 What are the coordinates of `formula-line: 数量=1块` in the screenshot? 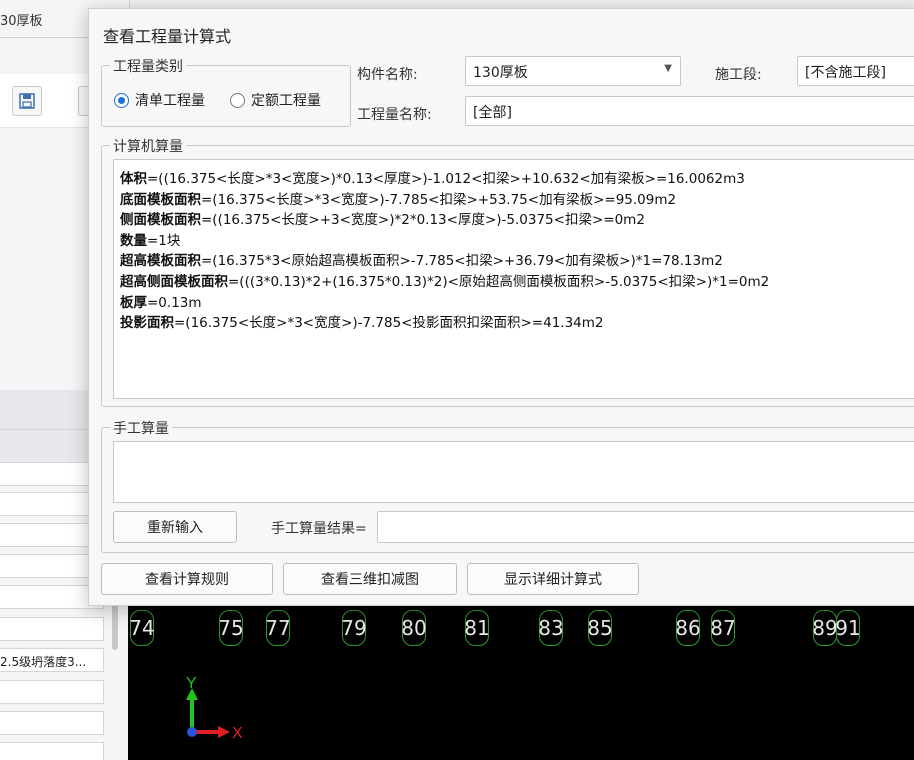 It's located at (150, 240).